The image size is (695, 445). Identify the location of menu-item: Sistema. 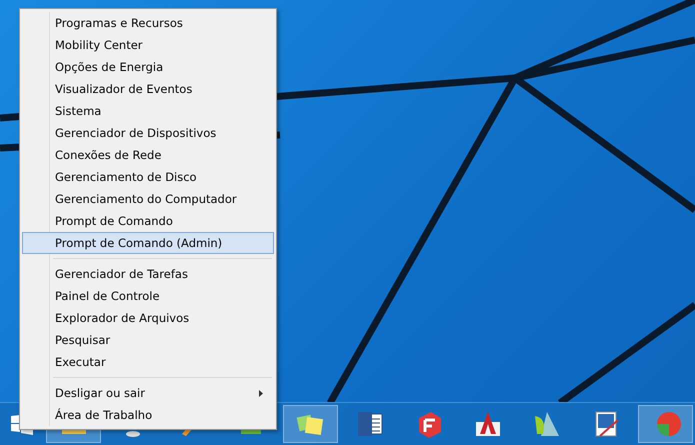
(148, 111).